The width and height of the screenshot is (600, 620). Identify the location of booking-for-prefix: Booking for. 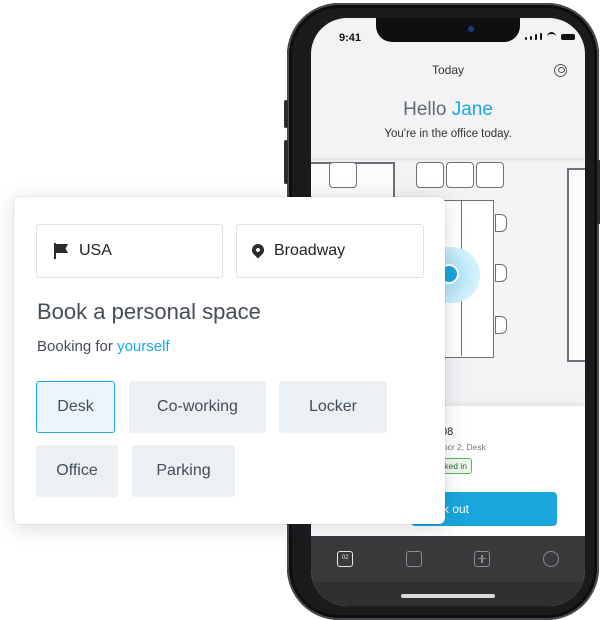
(75, 346).